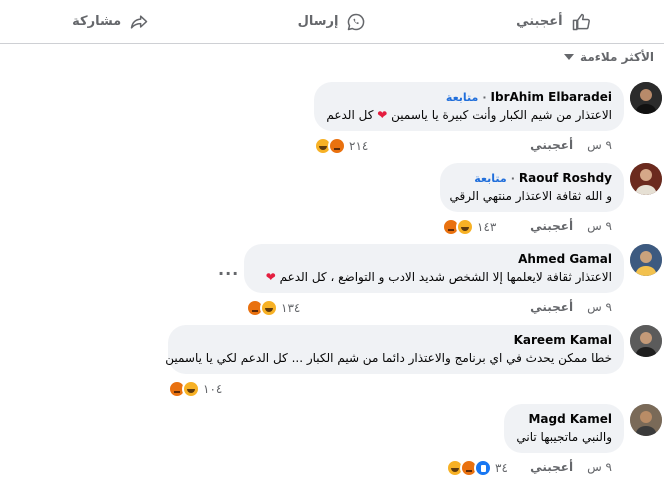 This screenshot has width=664, height=492. I want to click on send-action: إرسال, so click(331, 21).